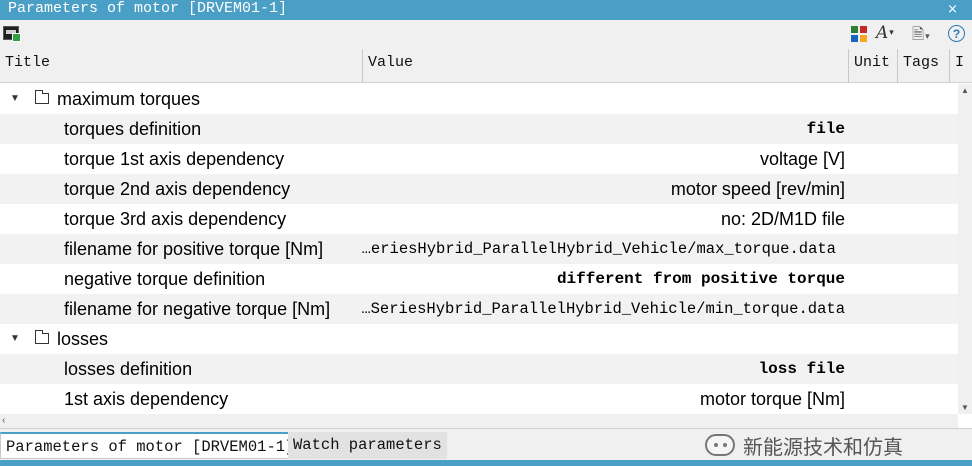  What do you see at coordinates (823, 447) in the screenshot?
I see `watermark-text: 新能源技术和仿真` at bounding box center [823, 447].